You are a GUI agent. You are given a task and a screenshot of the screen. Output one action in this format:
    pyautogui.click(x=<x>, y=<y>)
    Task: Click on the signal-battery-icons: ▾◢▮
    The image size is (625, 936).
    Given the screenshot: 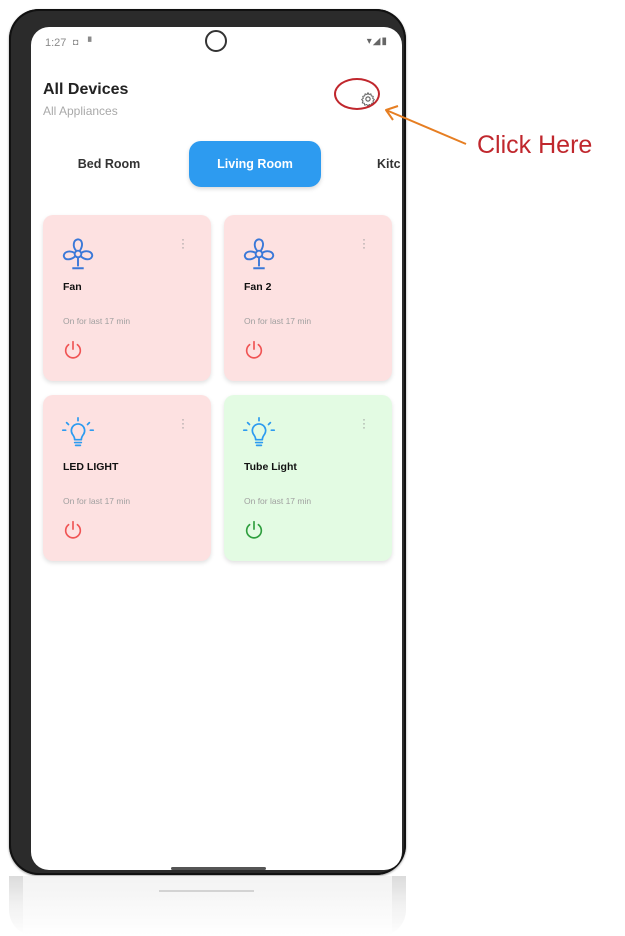 What is the action you would take?
    pyautogui.click(x=377, y=41)
    